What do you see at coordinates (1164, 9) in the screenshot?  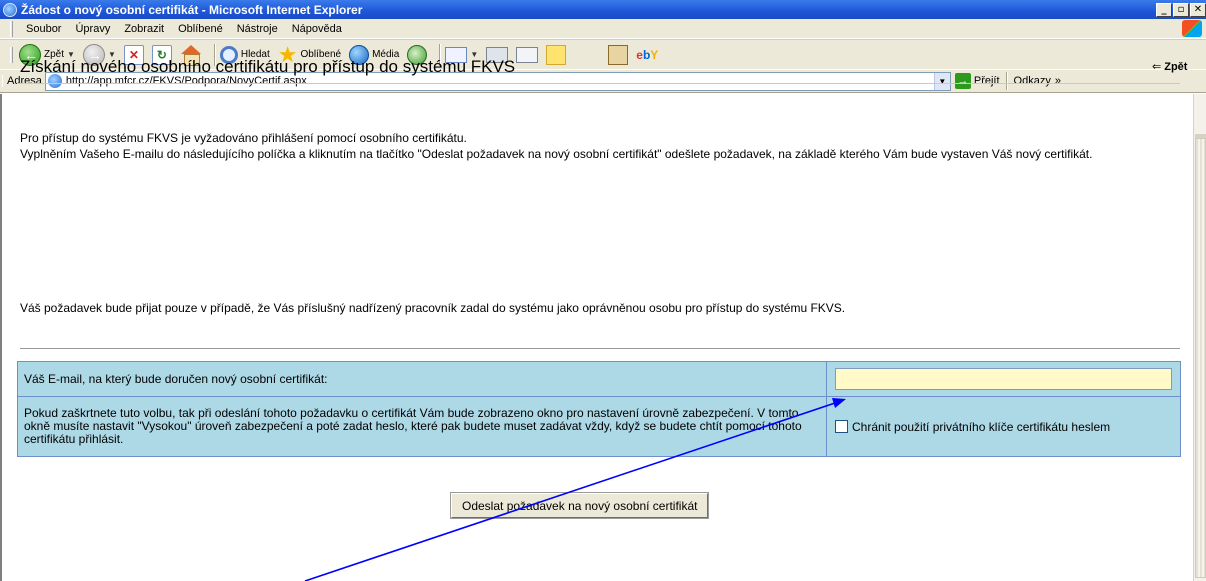 I see `minimize-button: _` at bounding box center [1164, 9].